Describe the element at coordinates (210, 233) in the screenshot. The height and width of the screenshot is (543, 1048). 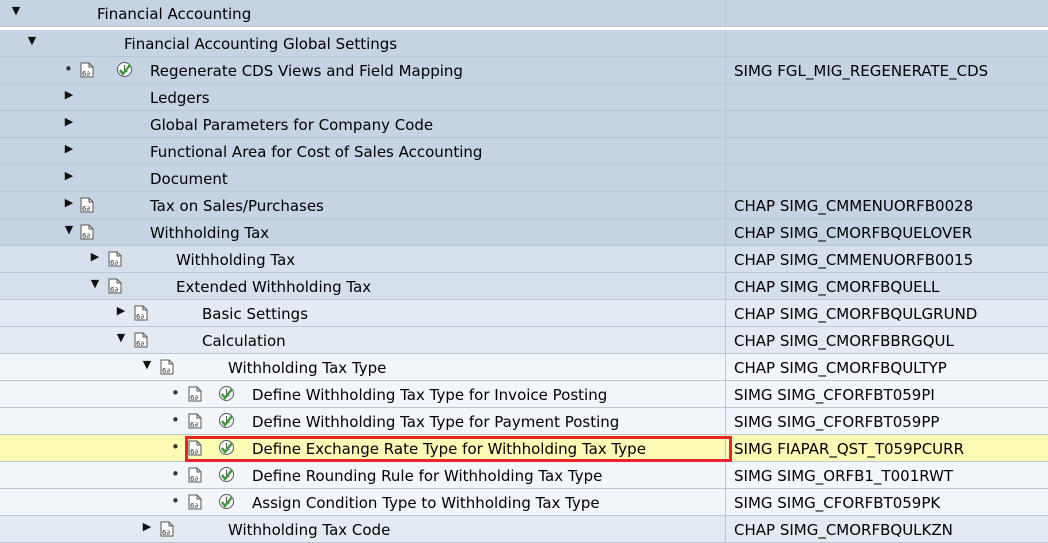
I see `node-label: Withholding Tax` at that location.